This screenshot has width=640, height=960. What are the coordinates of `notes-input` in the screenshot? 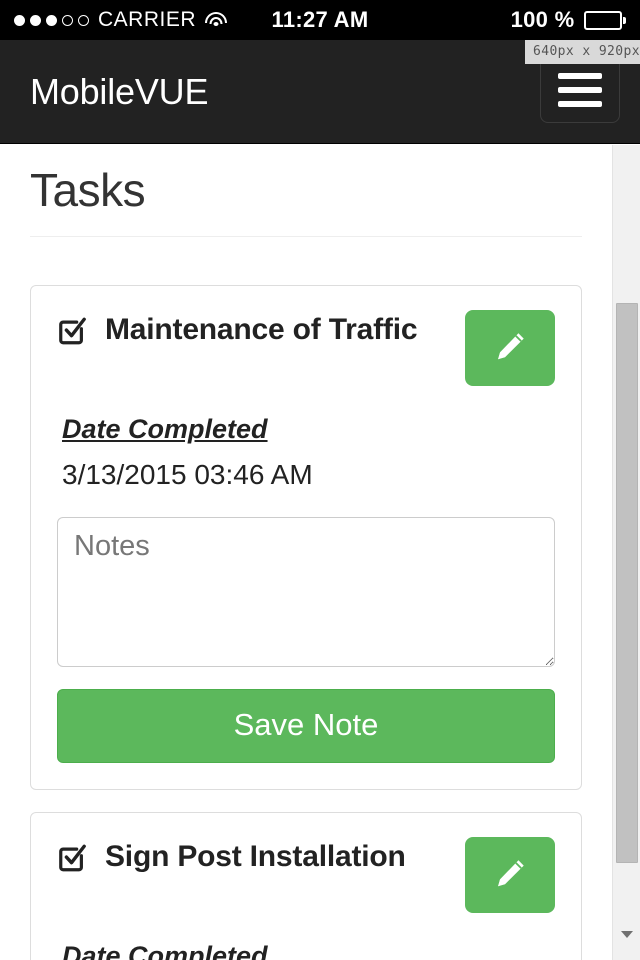 It's located at (306, 592).